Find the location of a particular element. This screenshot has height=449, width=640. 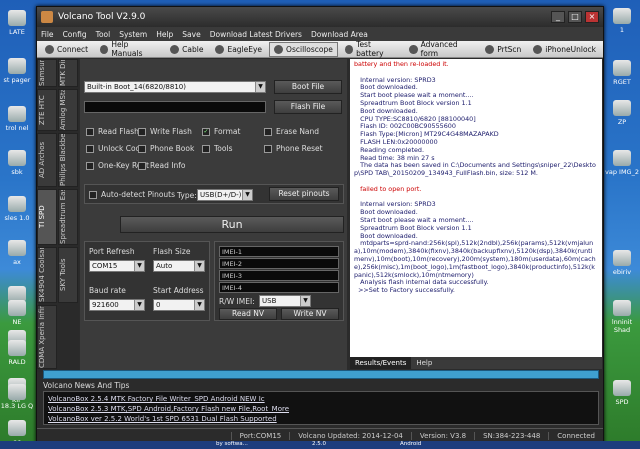

side-tab-4: AD Archos is located at coordinates (47, 160).